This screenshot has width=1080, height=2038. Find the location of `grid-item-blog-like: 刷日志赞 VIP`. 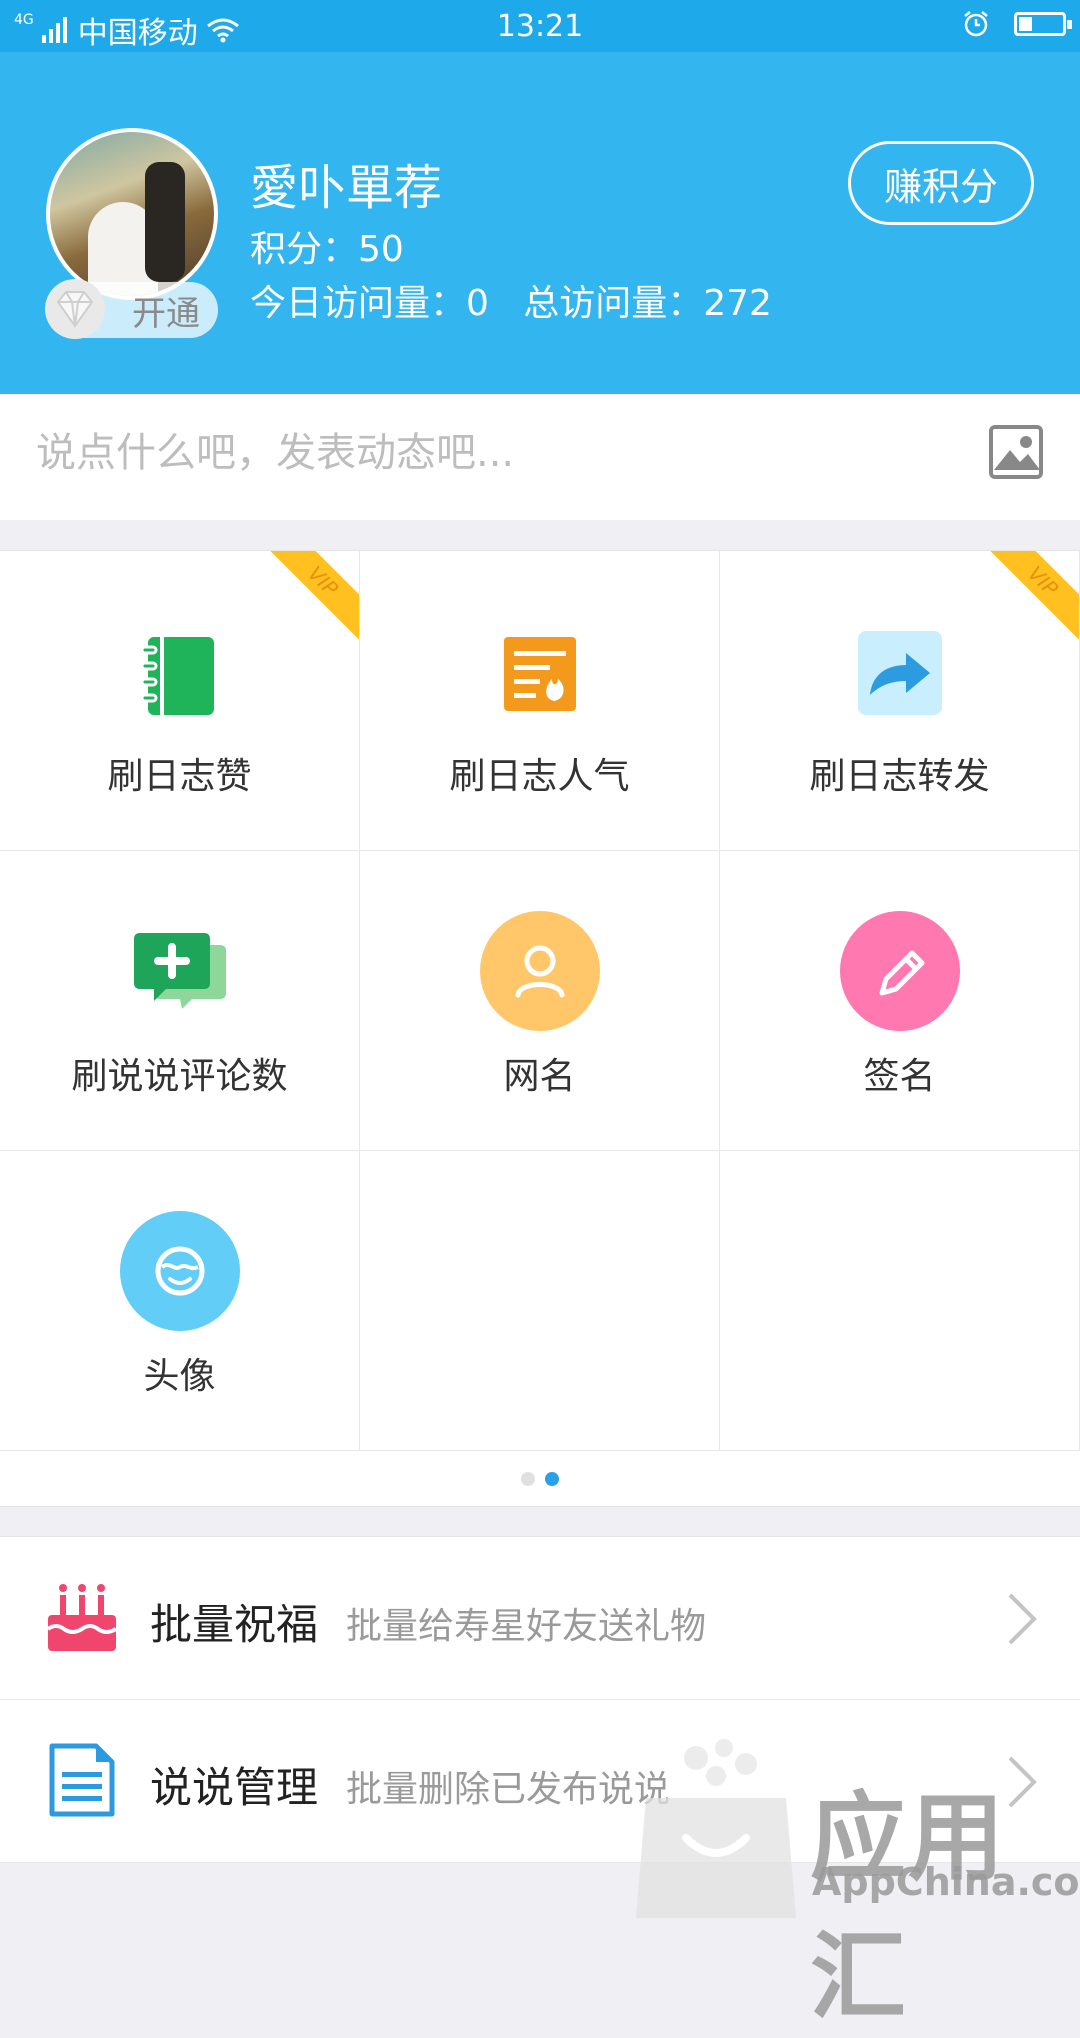

grid-item-blog-like: 刷日志赞 VIP is located at coordinates (180, 701).